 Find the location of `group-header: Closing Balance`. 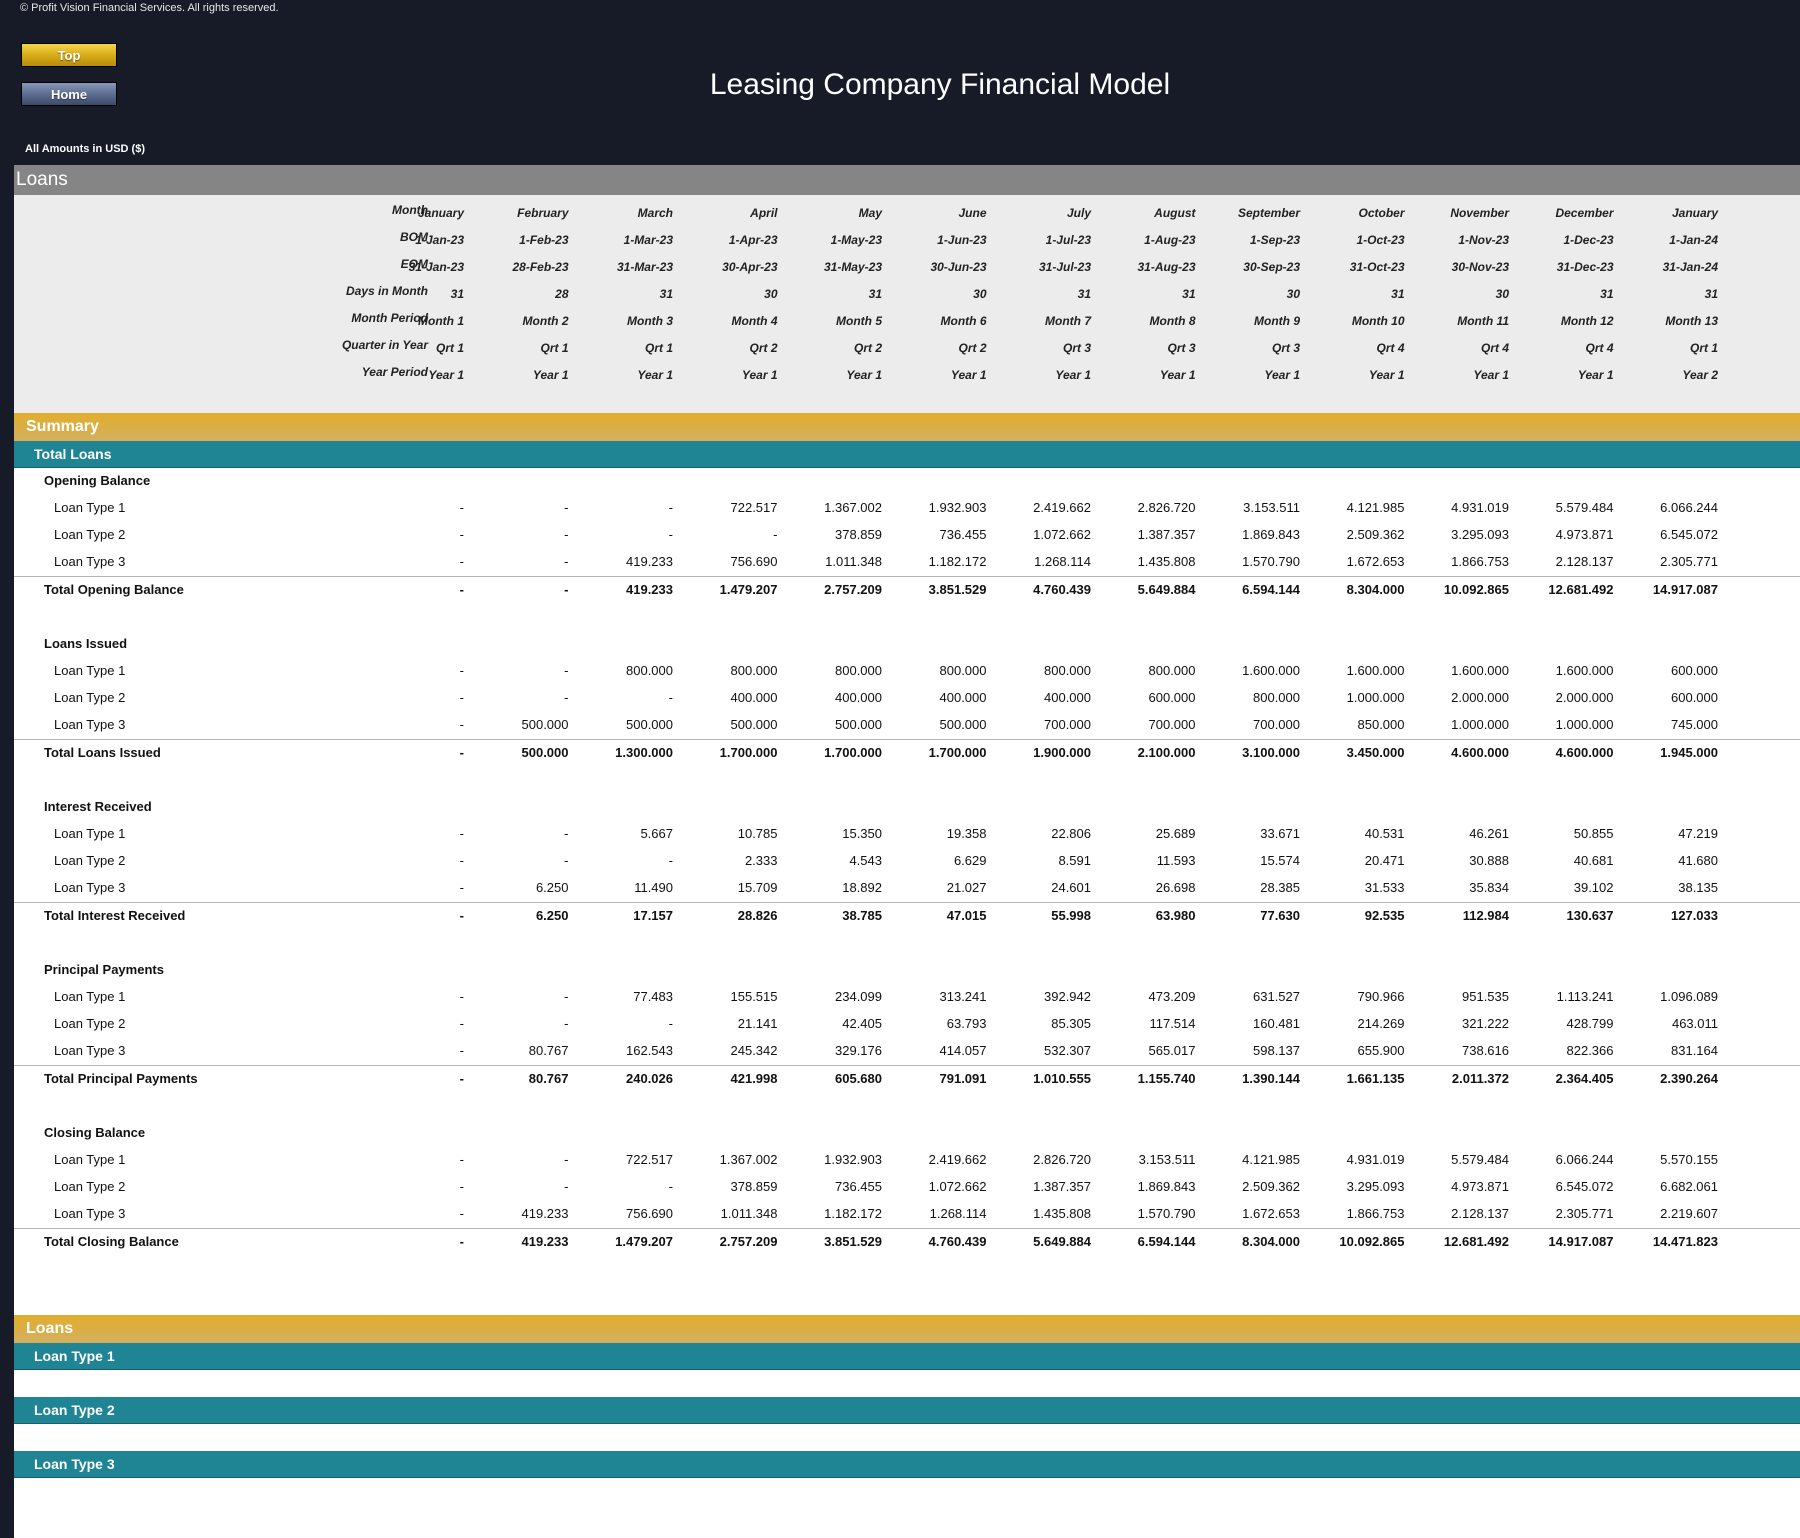

group-header: Closing Balance is located at coordinates (907, 1133).